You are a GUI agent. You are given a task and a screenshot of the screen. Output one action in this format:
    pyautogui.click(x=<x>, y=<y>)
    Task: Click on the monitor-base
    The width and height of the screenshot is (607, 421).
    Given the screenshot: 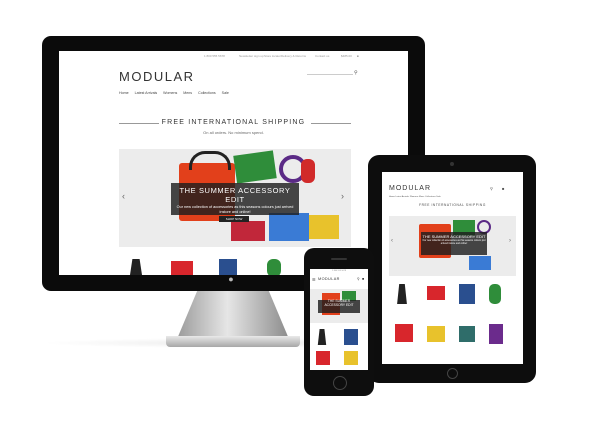 What is the action you would take?
    pyautogui.click(x=233, y=341)
    